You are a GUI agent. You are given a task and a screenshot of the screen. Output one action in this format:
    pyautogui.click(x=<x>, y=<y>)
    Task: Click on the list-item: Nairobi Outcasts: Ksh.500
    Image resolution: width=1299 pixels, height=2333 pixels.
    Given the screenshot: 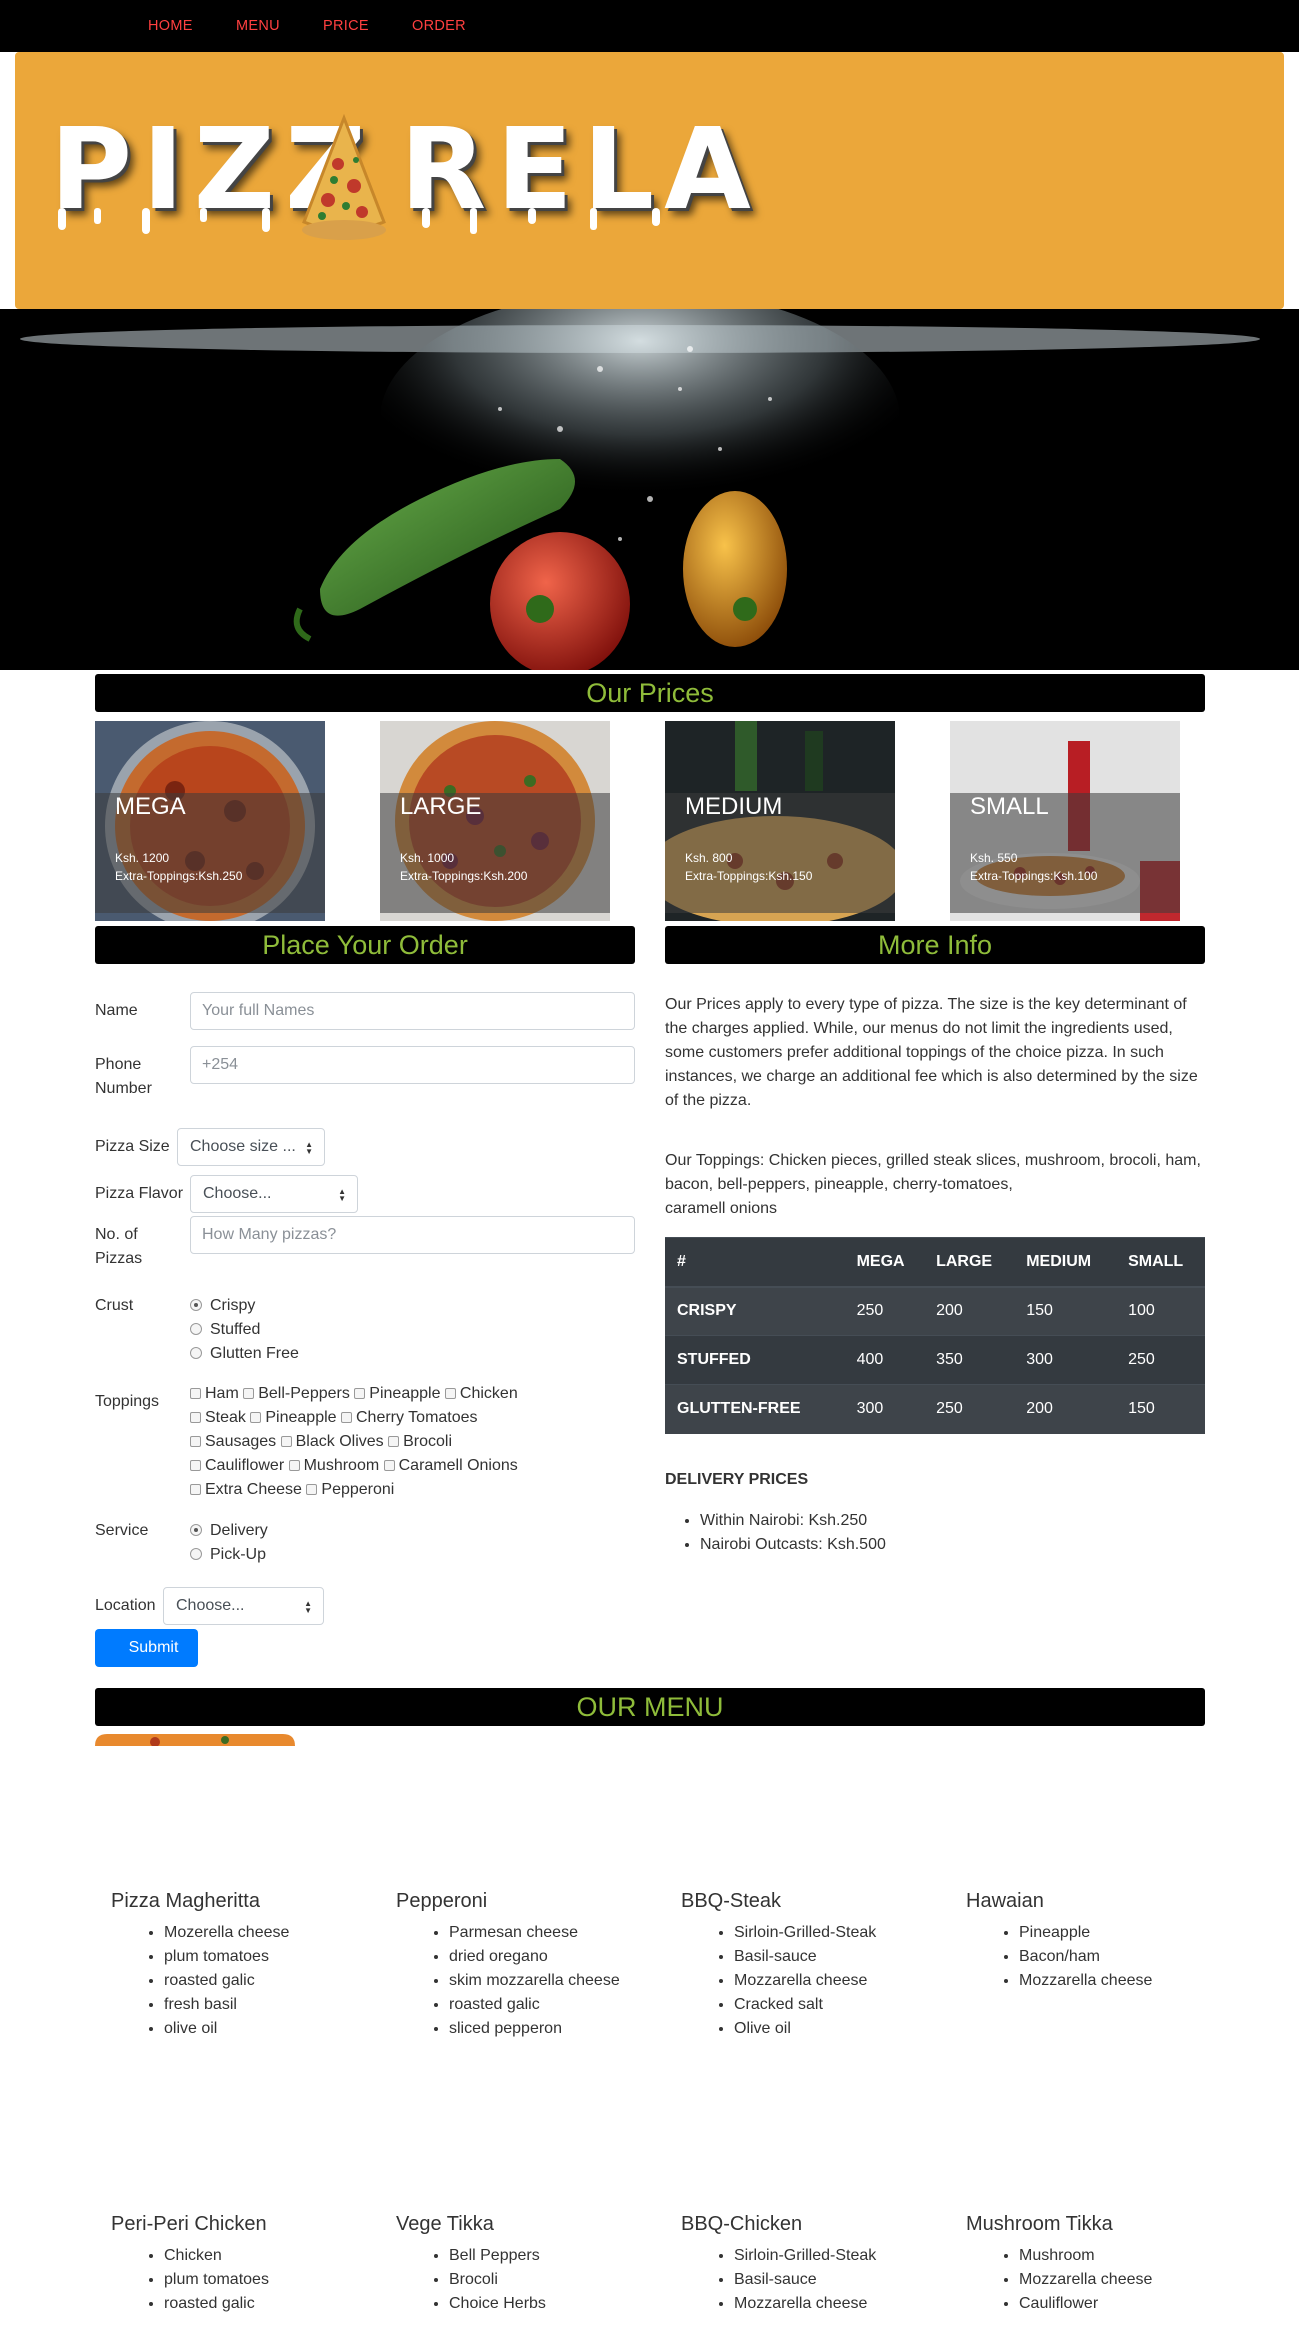 What is the action you would take?
    pyautogui.click(x=793, y=1545)
    